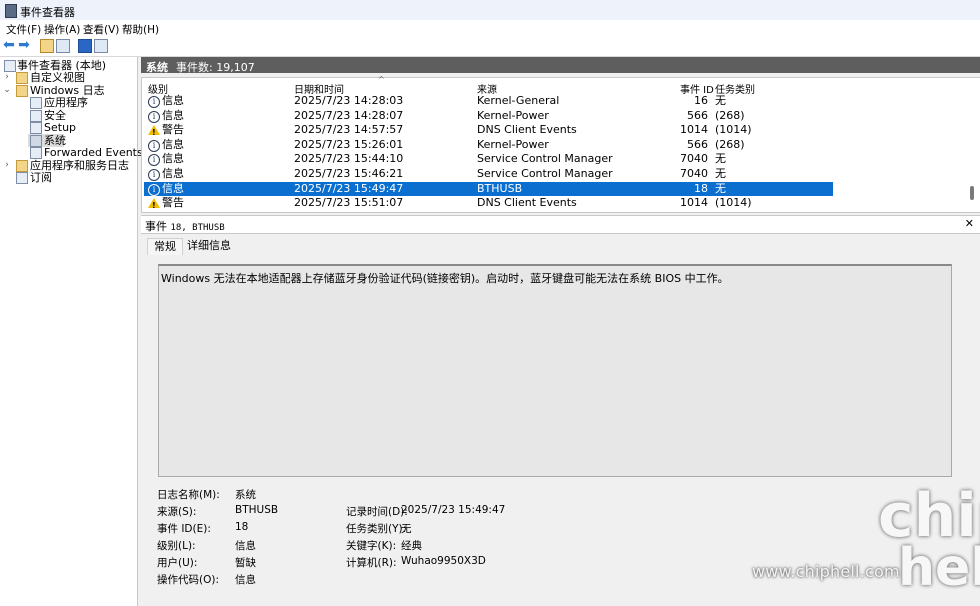 Image resolution: width=980 pixels, height=606 pixels. Describe the element at coordinates (545, 173) in the screenshot. I see `cell-source: Service Control Manager` at that location.